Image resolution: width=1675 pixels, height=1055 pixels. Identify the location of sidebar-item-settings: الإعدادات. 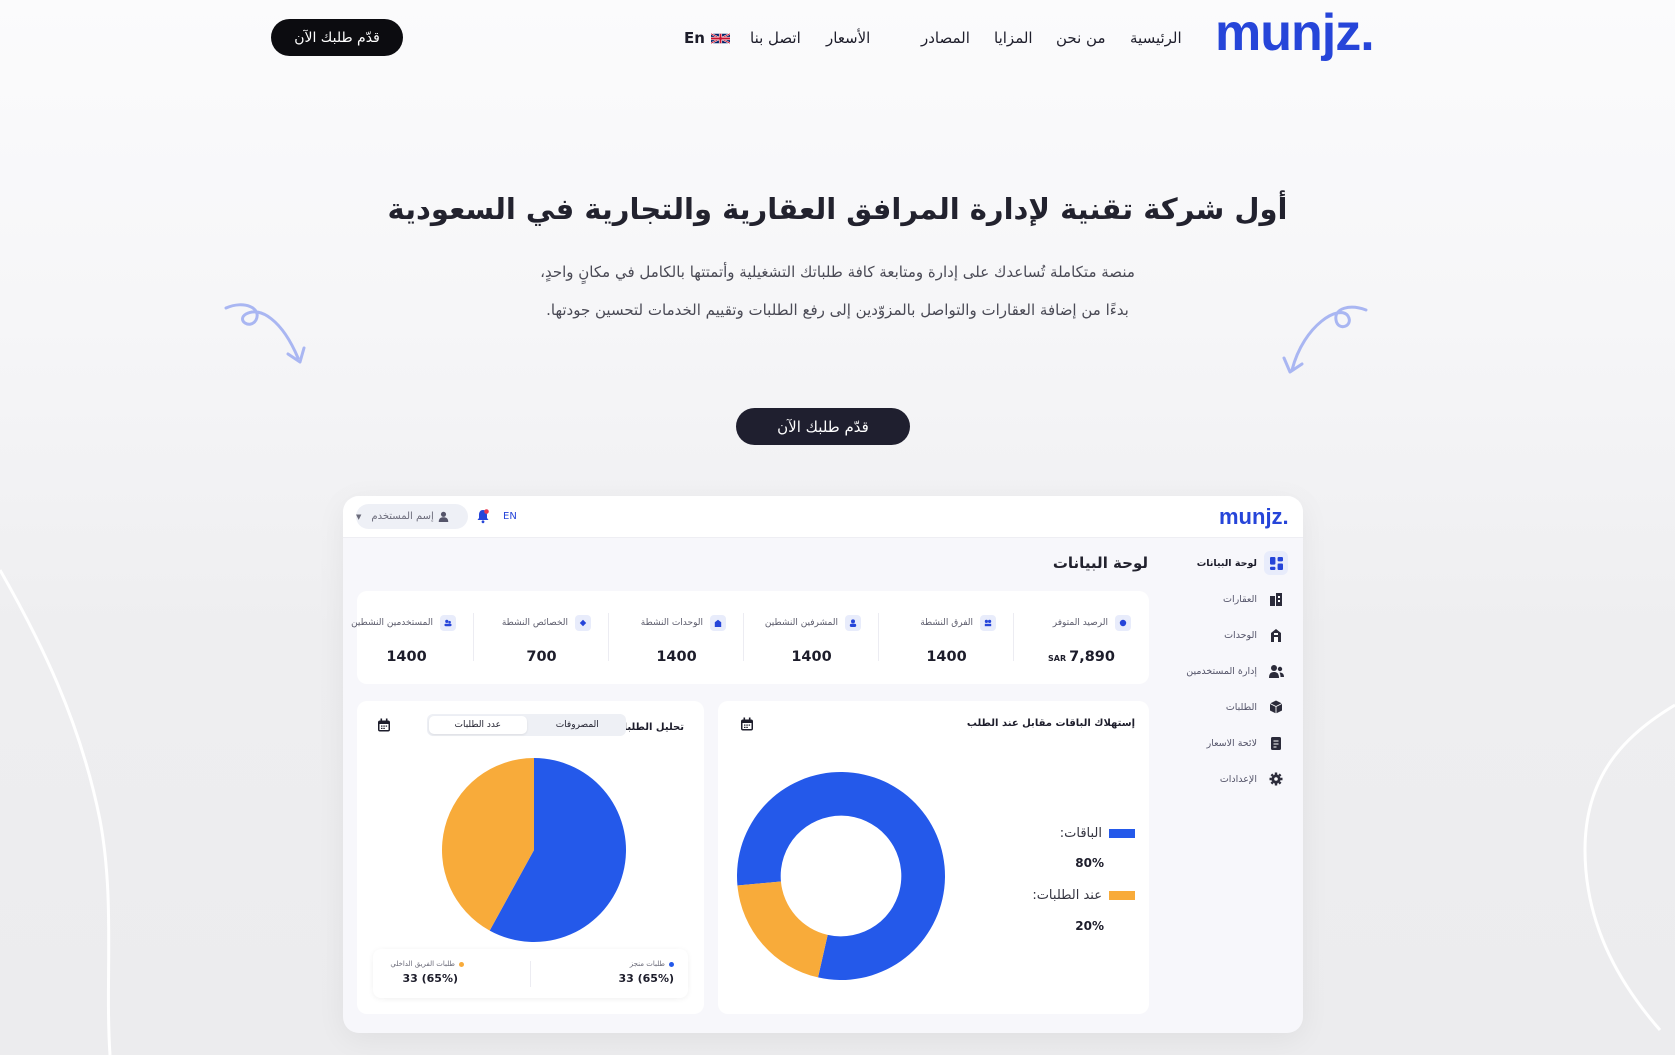
(1254, 779).